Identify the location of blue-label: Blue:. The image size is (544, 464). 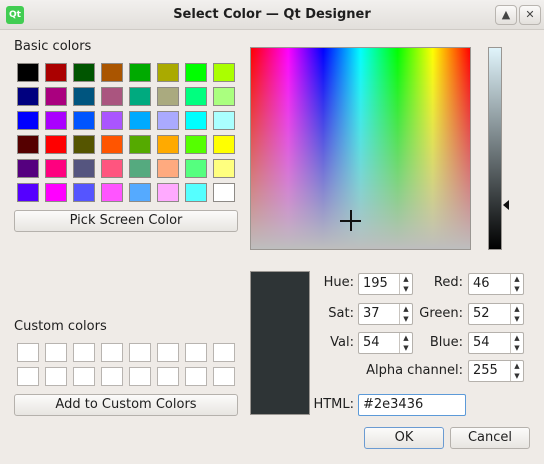
(446, 342).